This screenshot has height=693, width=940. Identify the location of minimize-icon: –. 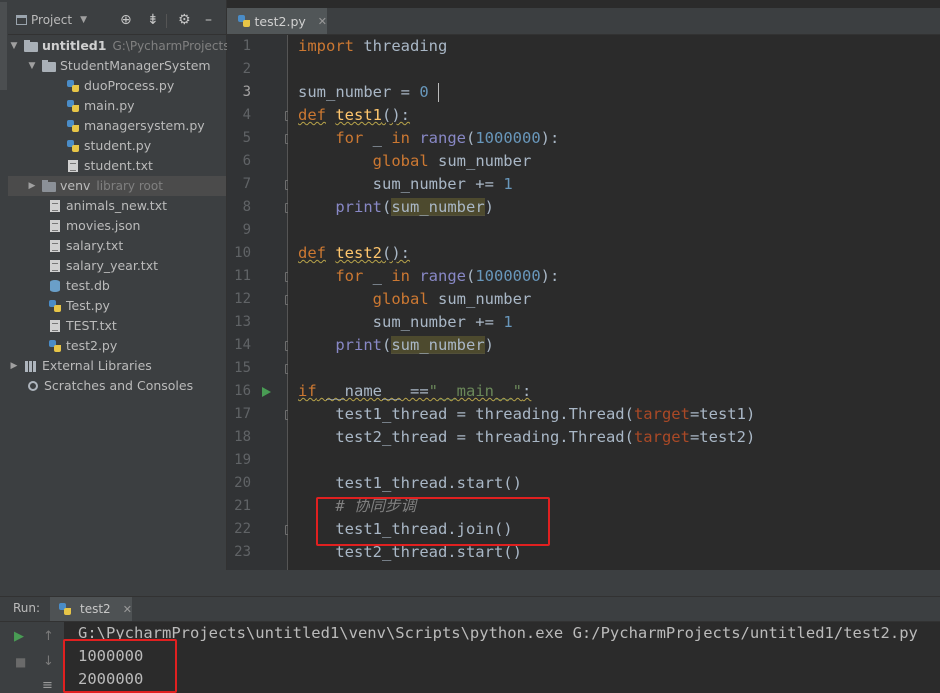
(208, 20).